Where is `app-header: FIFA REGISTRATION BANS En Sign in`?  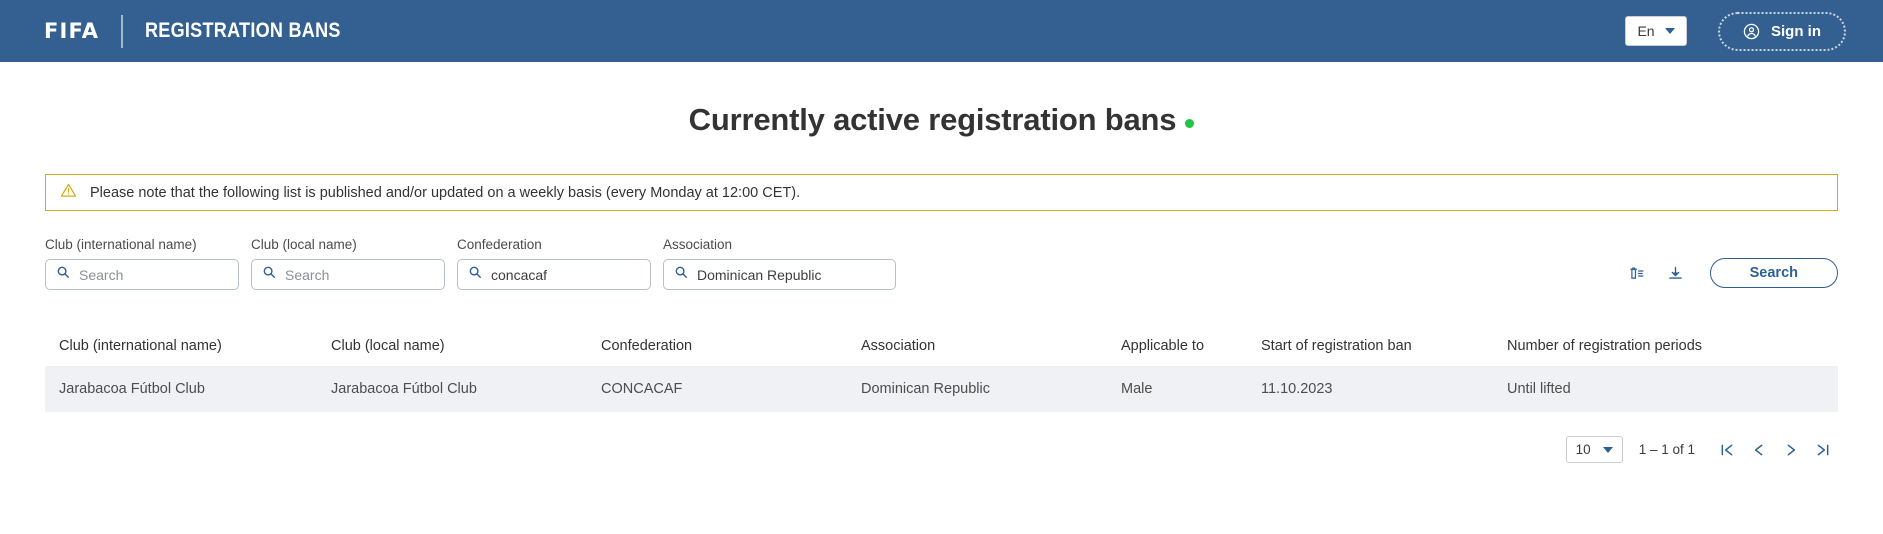 app-header: FIFA REGISTRATION BANS En Sign in is located at coordinates (941, 31).